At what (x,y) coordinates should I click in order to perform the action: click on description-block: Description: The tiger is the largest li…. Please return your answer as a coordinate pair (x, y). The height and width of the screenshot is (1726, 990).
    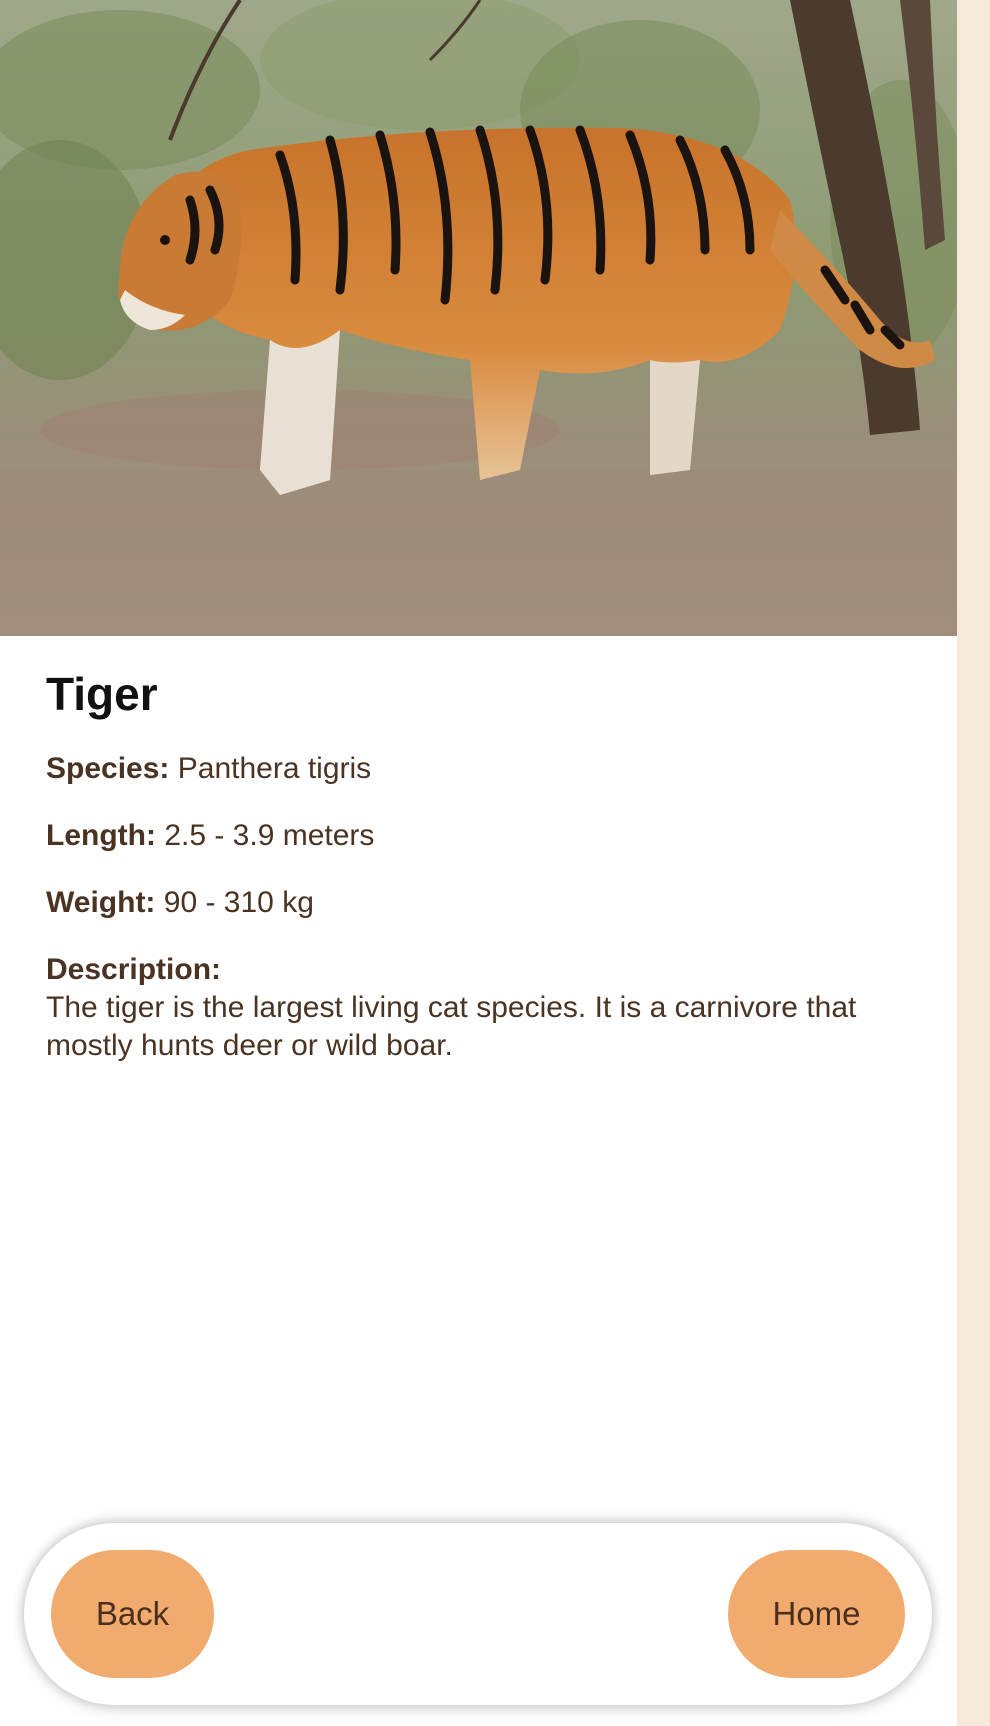
    Looking at the image, I should click on (476, 1008).